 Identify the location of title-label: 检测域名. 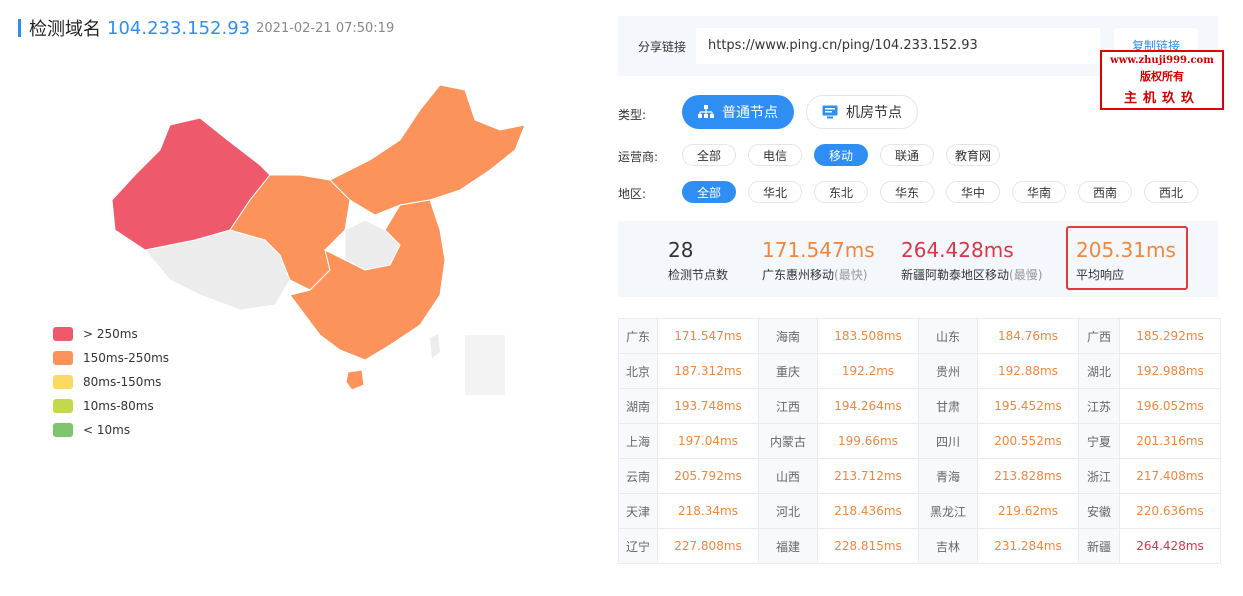
(65, 29).